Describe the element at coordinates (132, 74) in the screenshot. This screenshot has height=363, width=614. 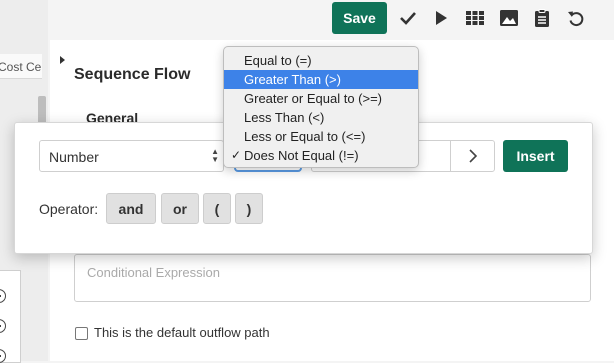
I see `panel-title: Sequence Flow` at that location.